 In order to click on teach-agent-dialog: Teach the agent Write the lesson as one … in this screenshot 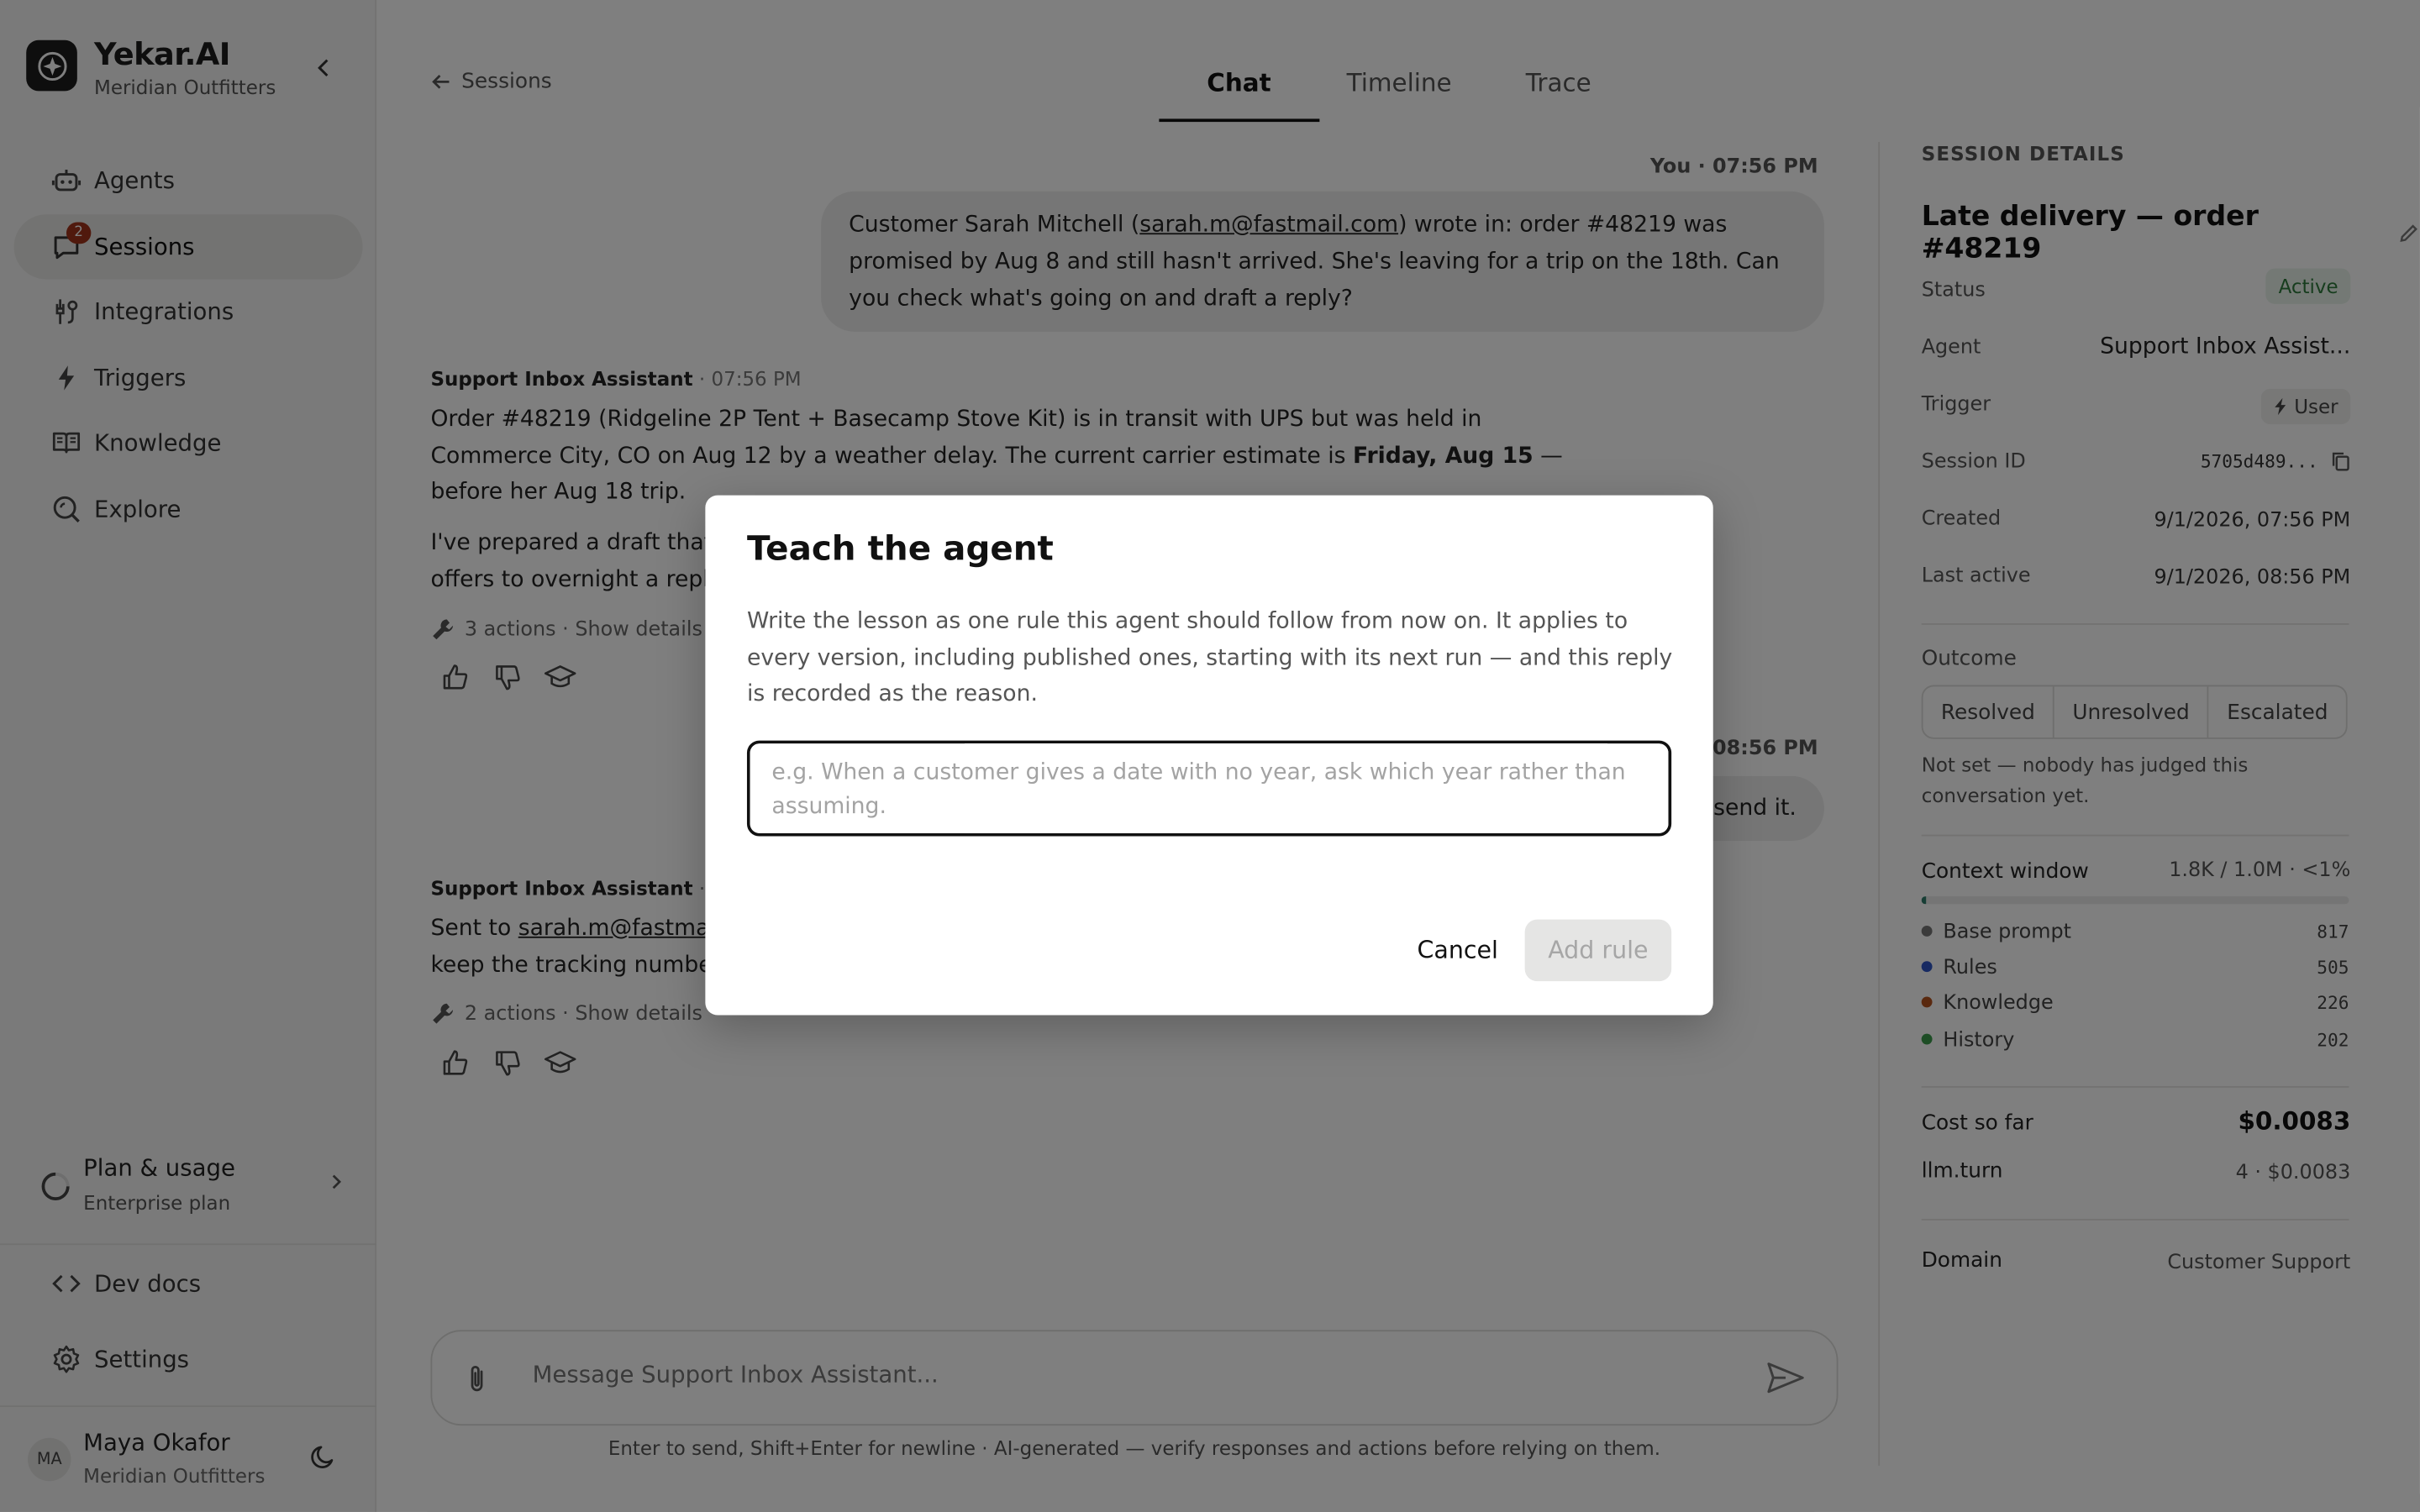, I will do `click(1209, 755)`.